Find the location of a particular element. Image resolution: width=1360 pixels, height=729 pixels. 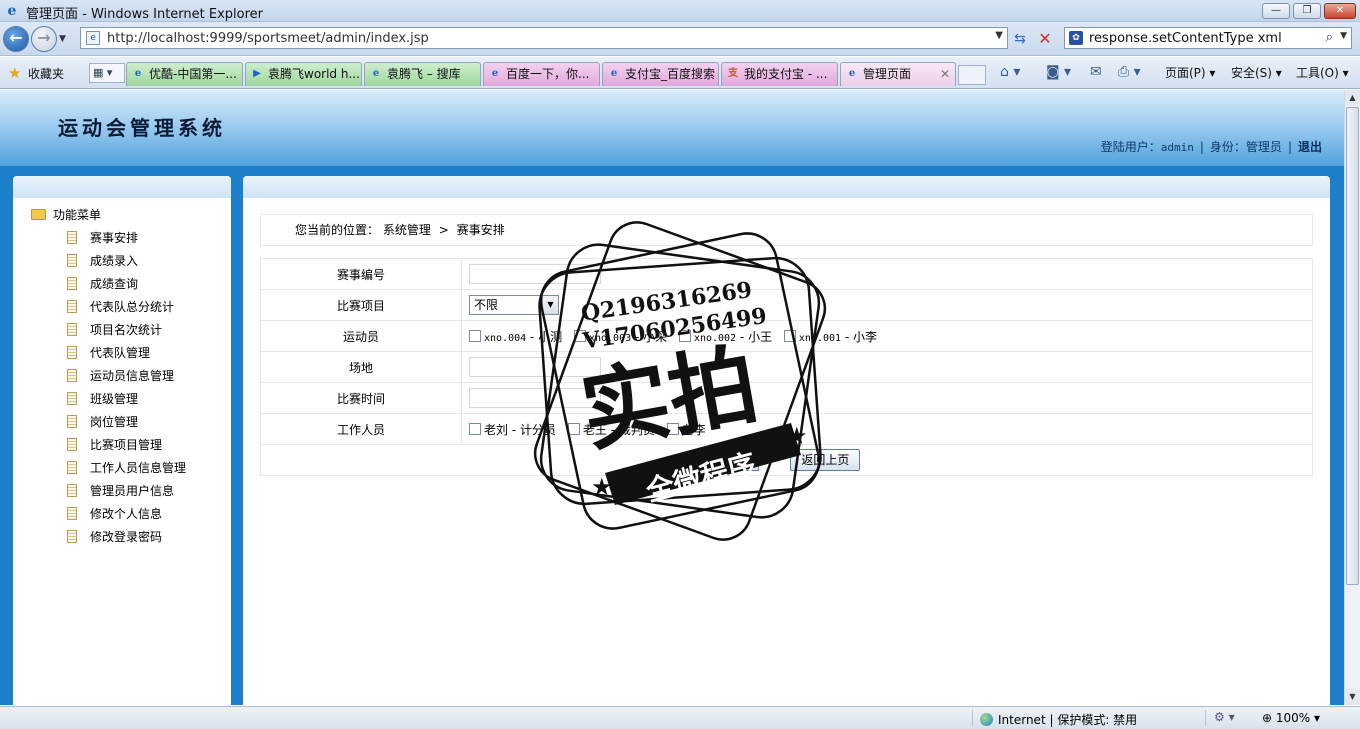

sidebar-item-score-entry: 成绩录入 is located at coordinates (126, 264).